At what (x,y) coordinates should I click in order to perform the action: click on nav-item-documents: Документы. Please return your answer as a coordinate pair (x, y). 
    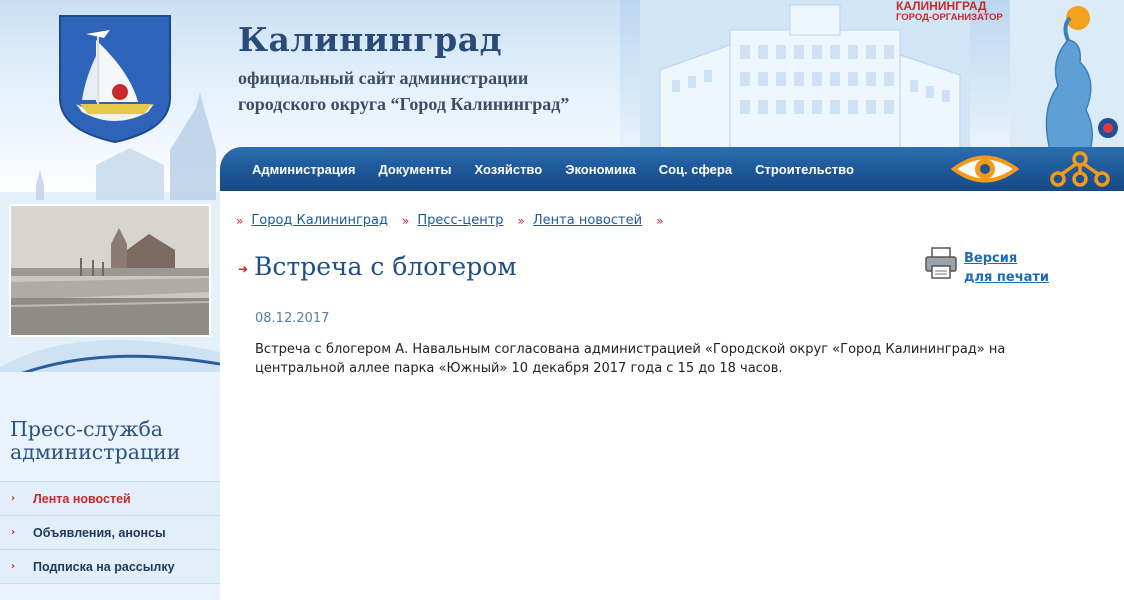
    Looking at the image, I should click on (414, 169).